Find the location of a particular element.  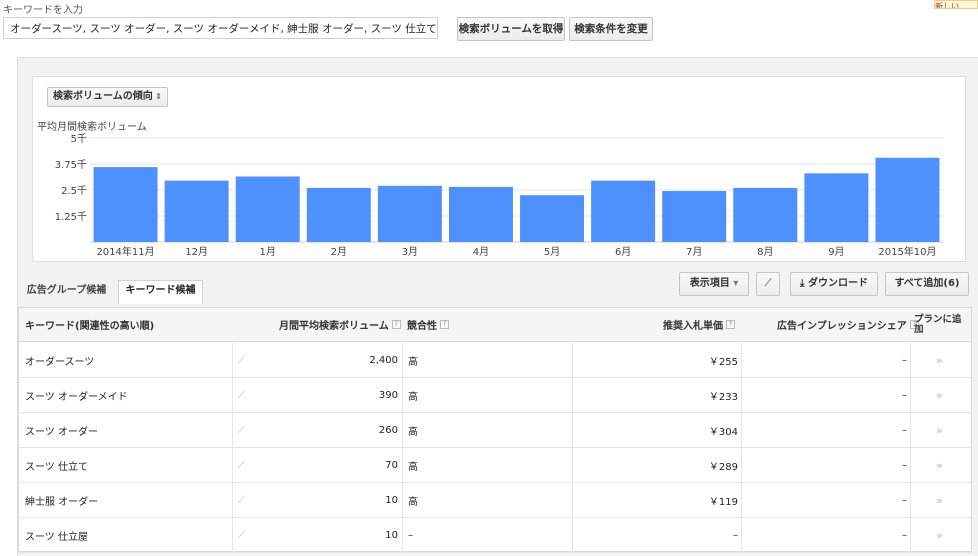

table-row: スーツ オーダー ⟋ 260 高 ￥304 – » is located at coordinates (495, 430).